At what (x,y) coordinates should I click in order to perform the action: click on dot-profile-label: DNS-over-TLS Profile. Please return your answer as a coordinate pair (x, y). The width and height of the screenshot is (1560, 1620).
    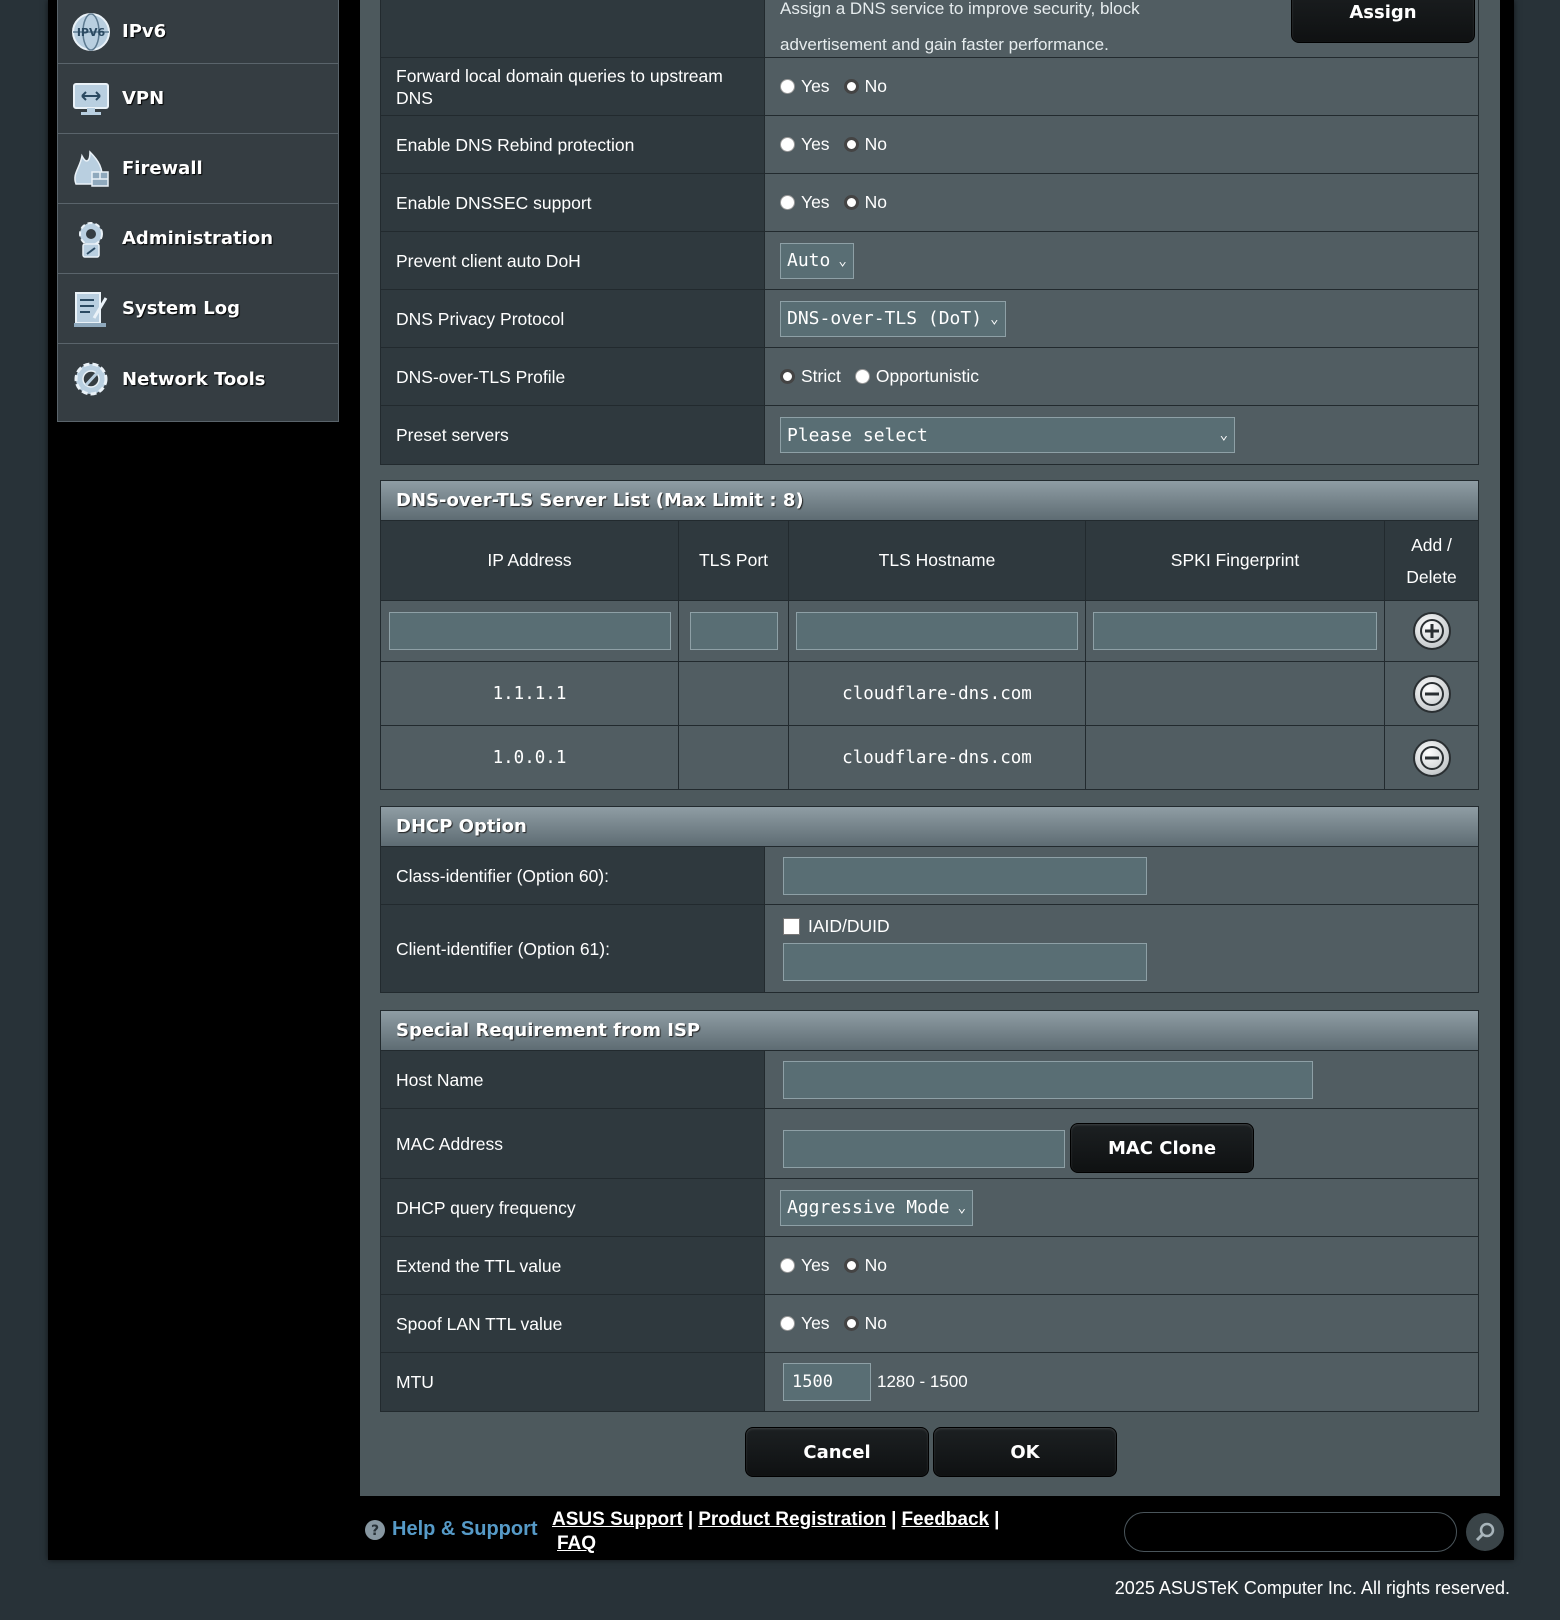
    Looking at the image, I should click on (573, 376).